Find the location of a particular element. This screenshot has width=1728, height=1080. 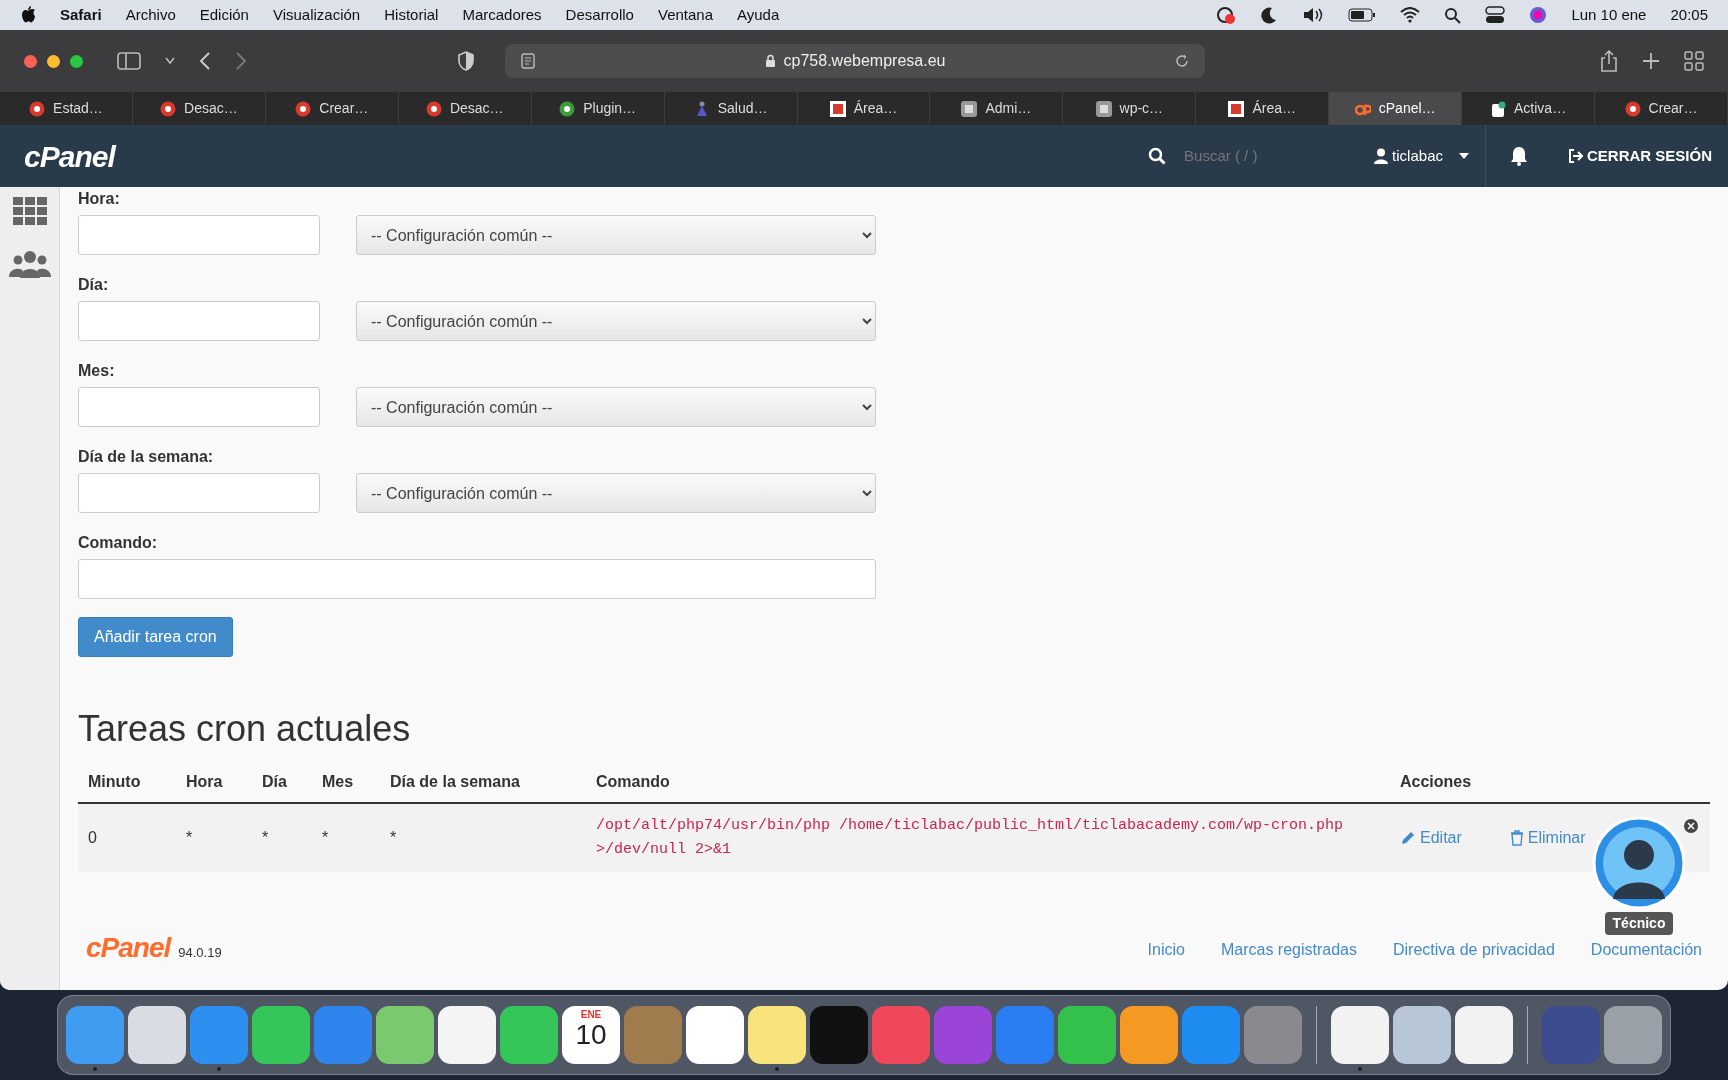

reload-icon is located at coordinates (1182, 61).